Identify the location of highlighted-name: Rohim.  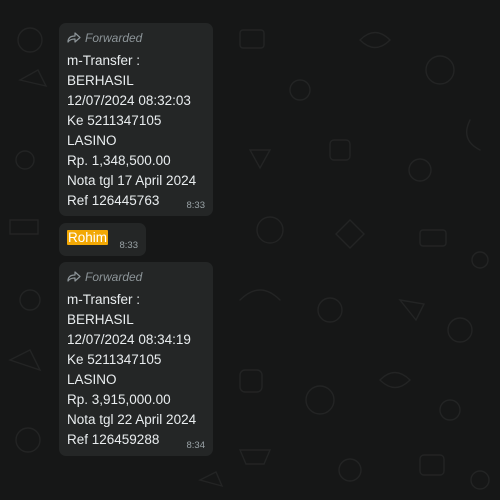
(88, 237).